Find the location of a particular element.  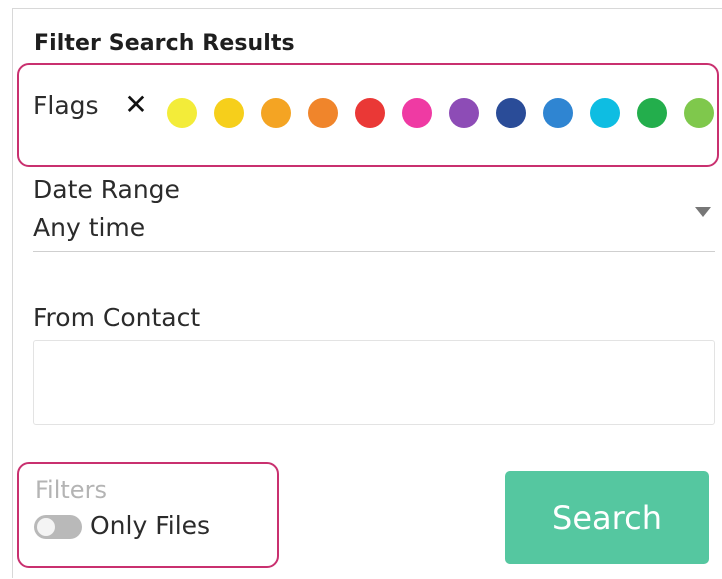

only-files-label: Only Files is located at coordinates (150, 525).